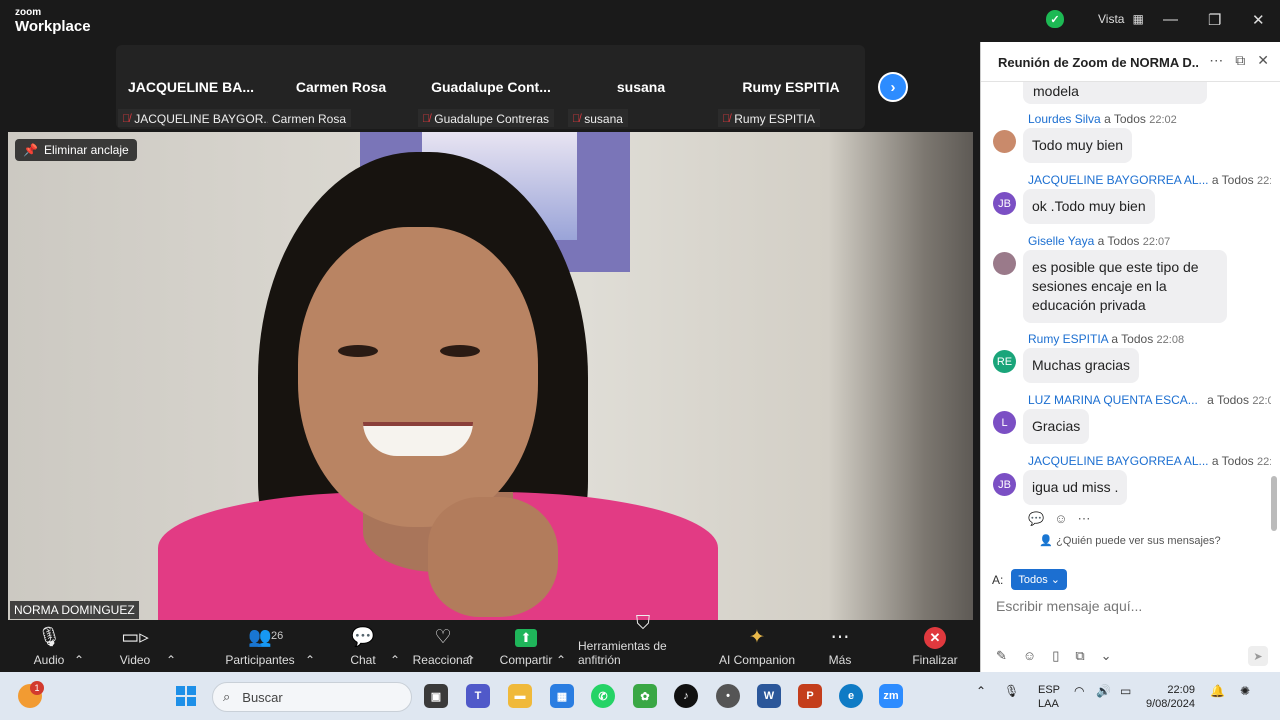 Image resolution: width=1280 pixels, height=720 pixels. I want to click on avatar, so click(1004, 263).